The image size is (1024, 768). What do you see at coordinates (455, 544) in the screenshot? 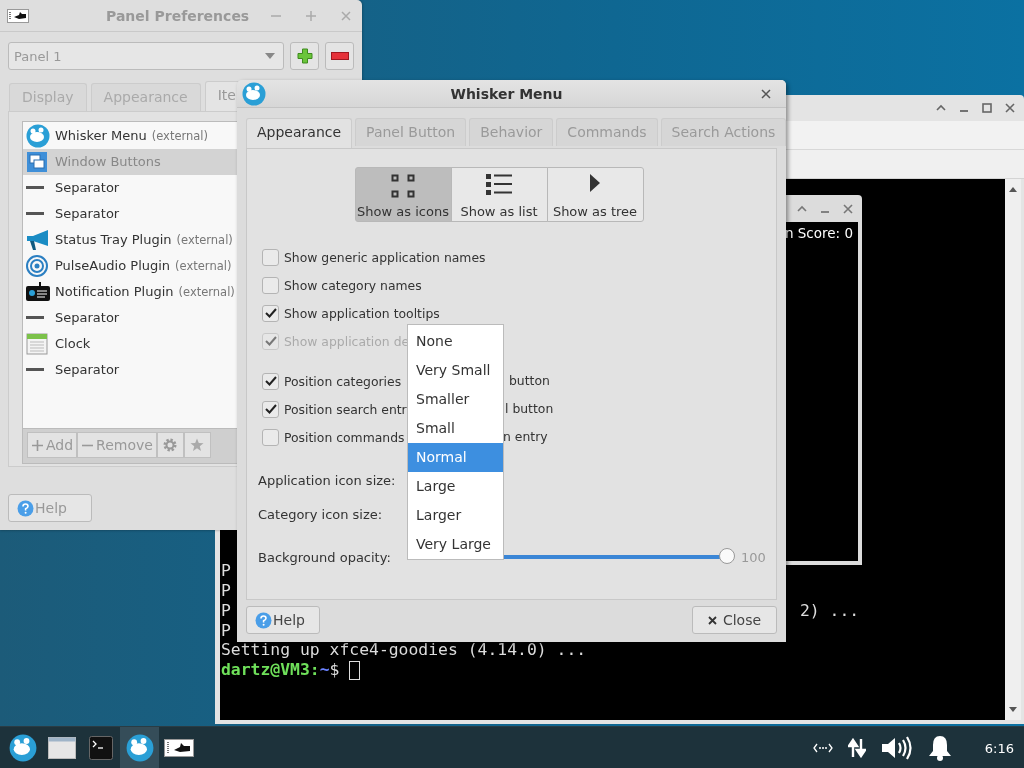
I see `menu-option: Very Large` at bounding box center [455, 544].